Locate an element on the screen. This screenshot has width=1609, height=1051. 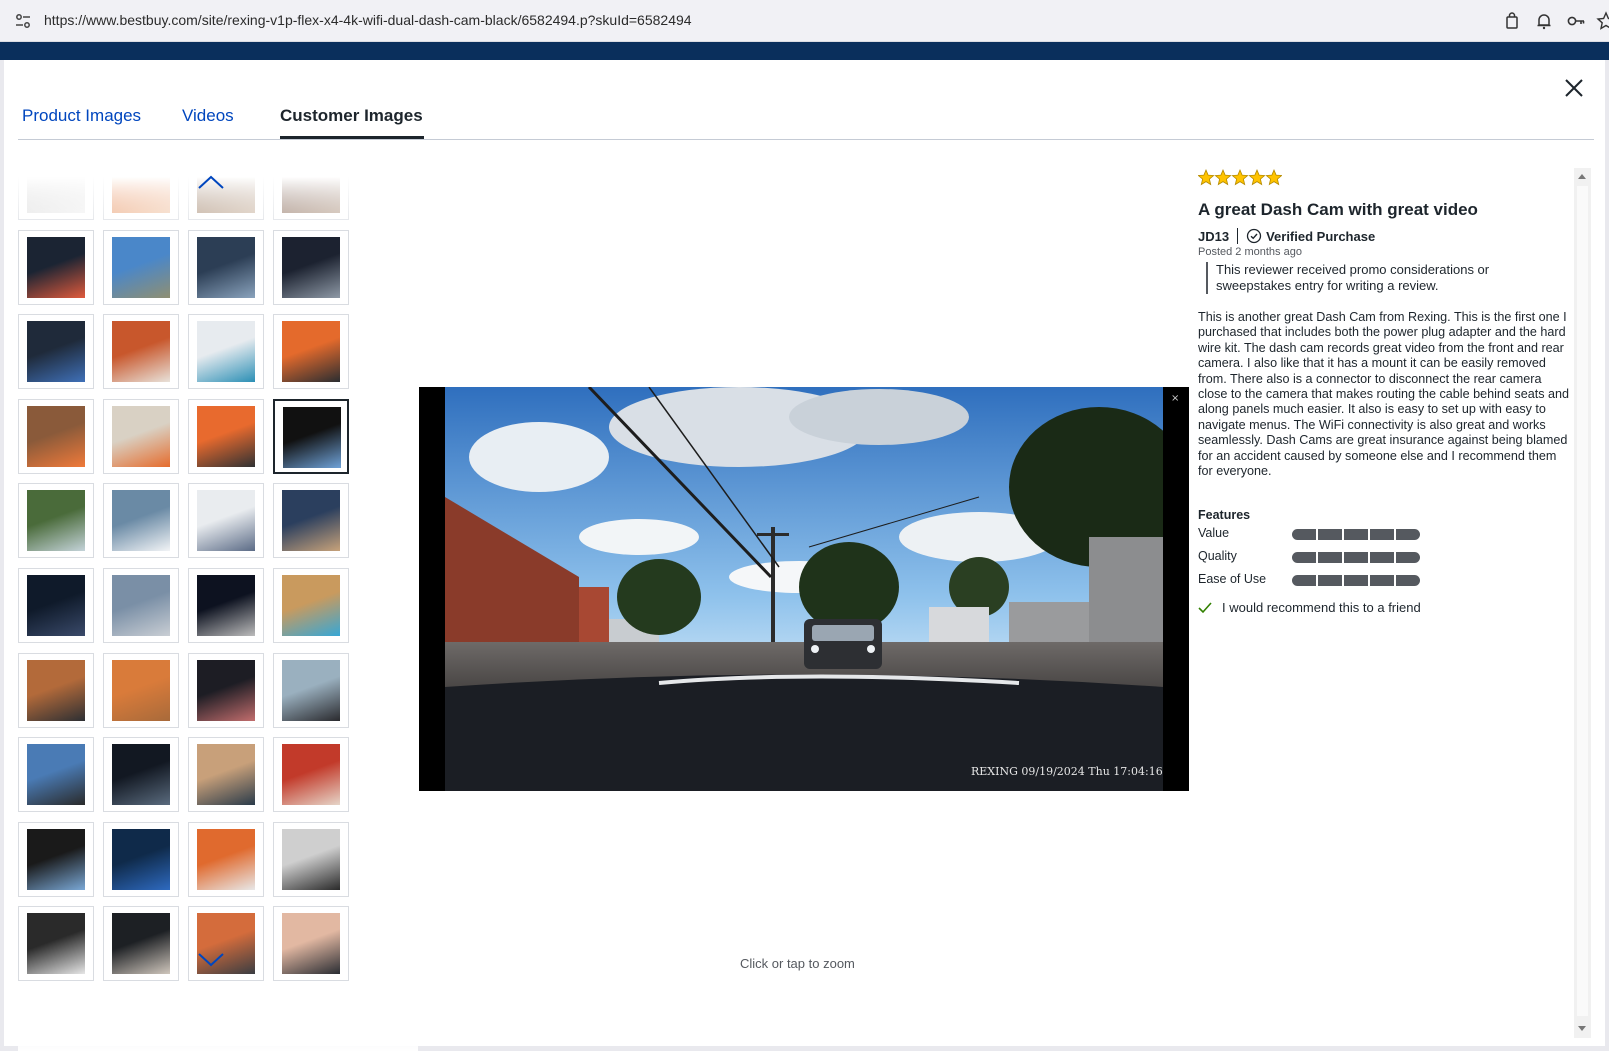
review-scrollbar is located at coordinates (1582, 603).